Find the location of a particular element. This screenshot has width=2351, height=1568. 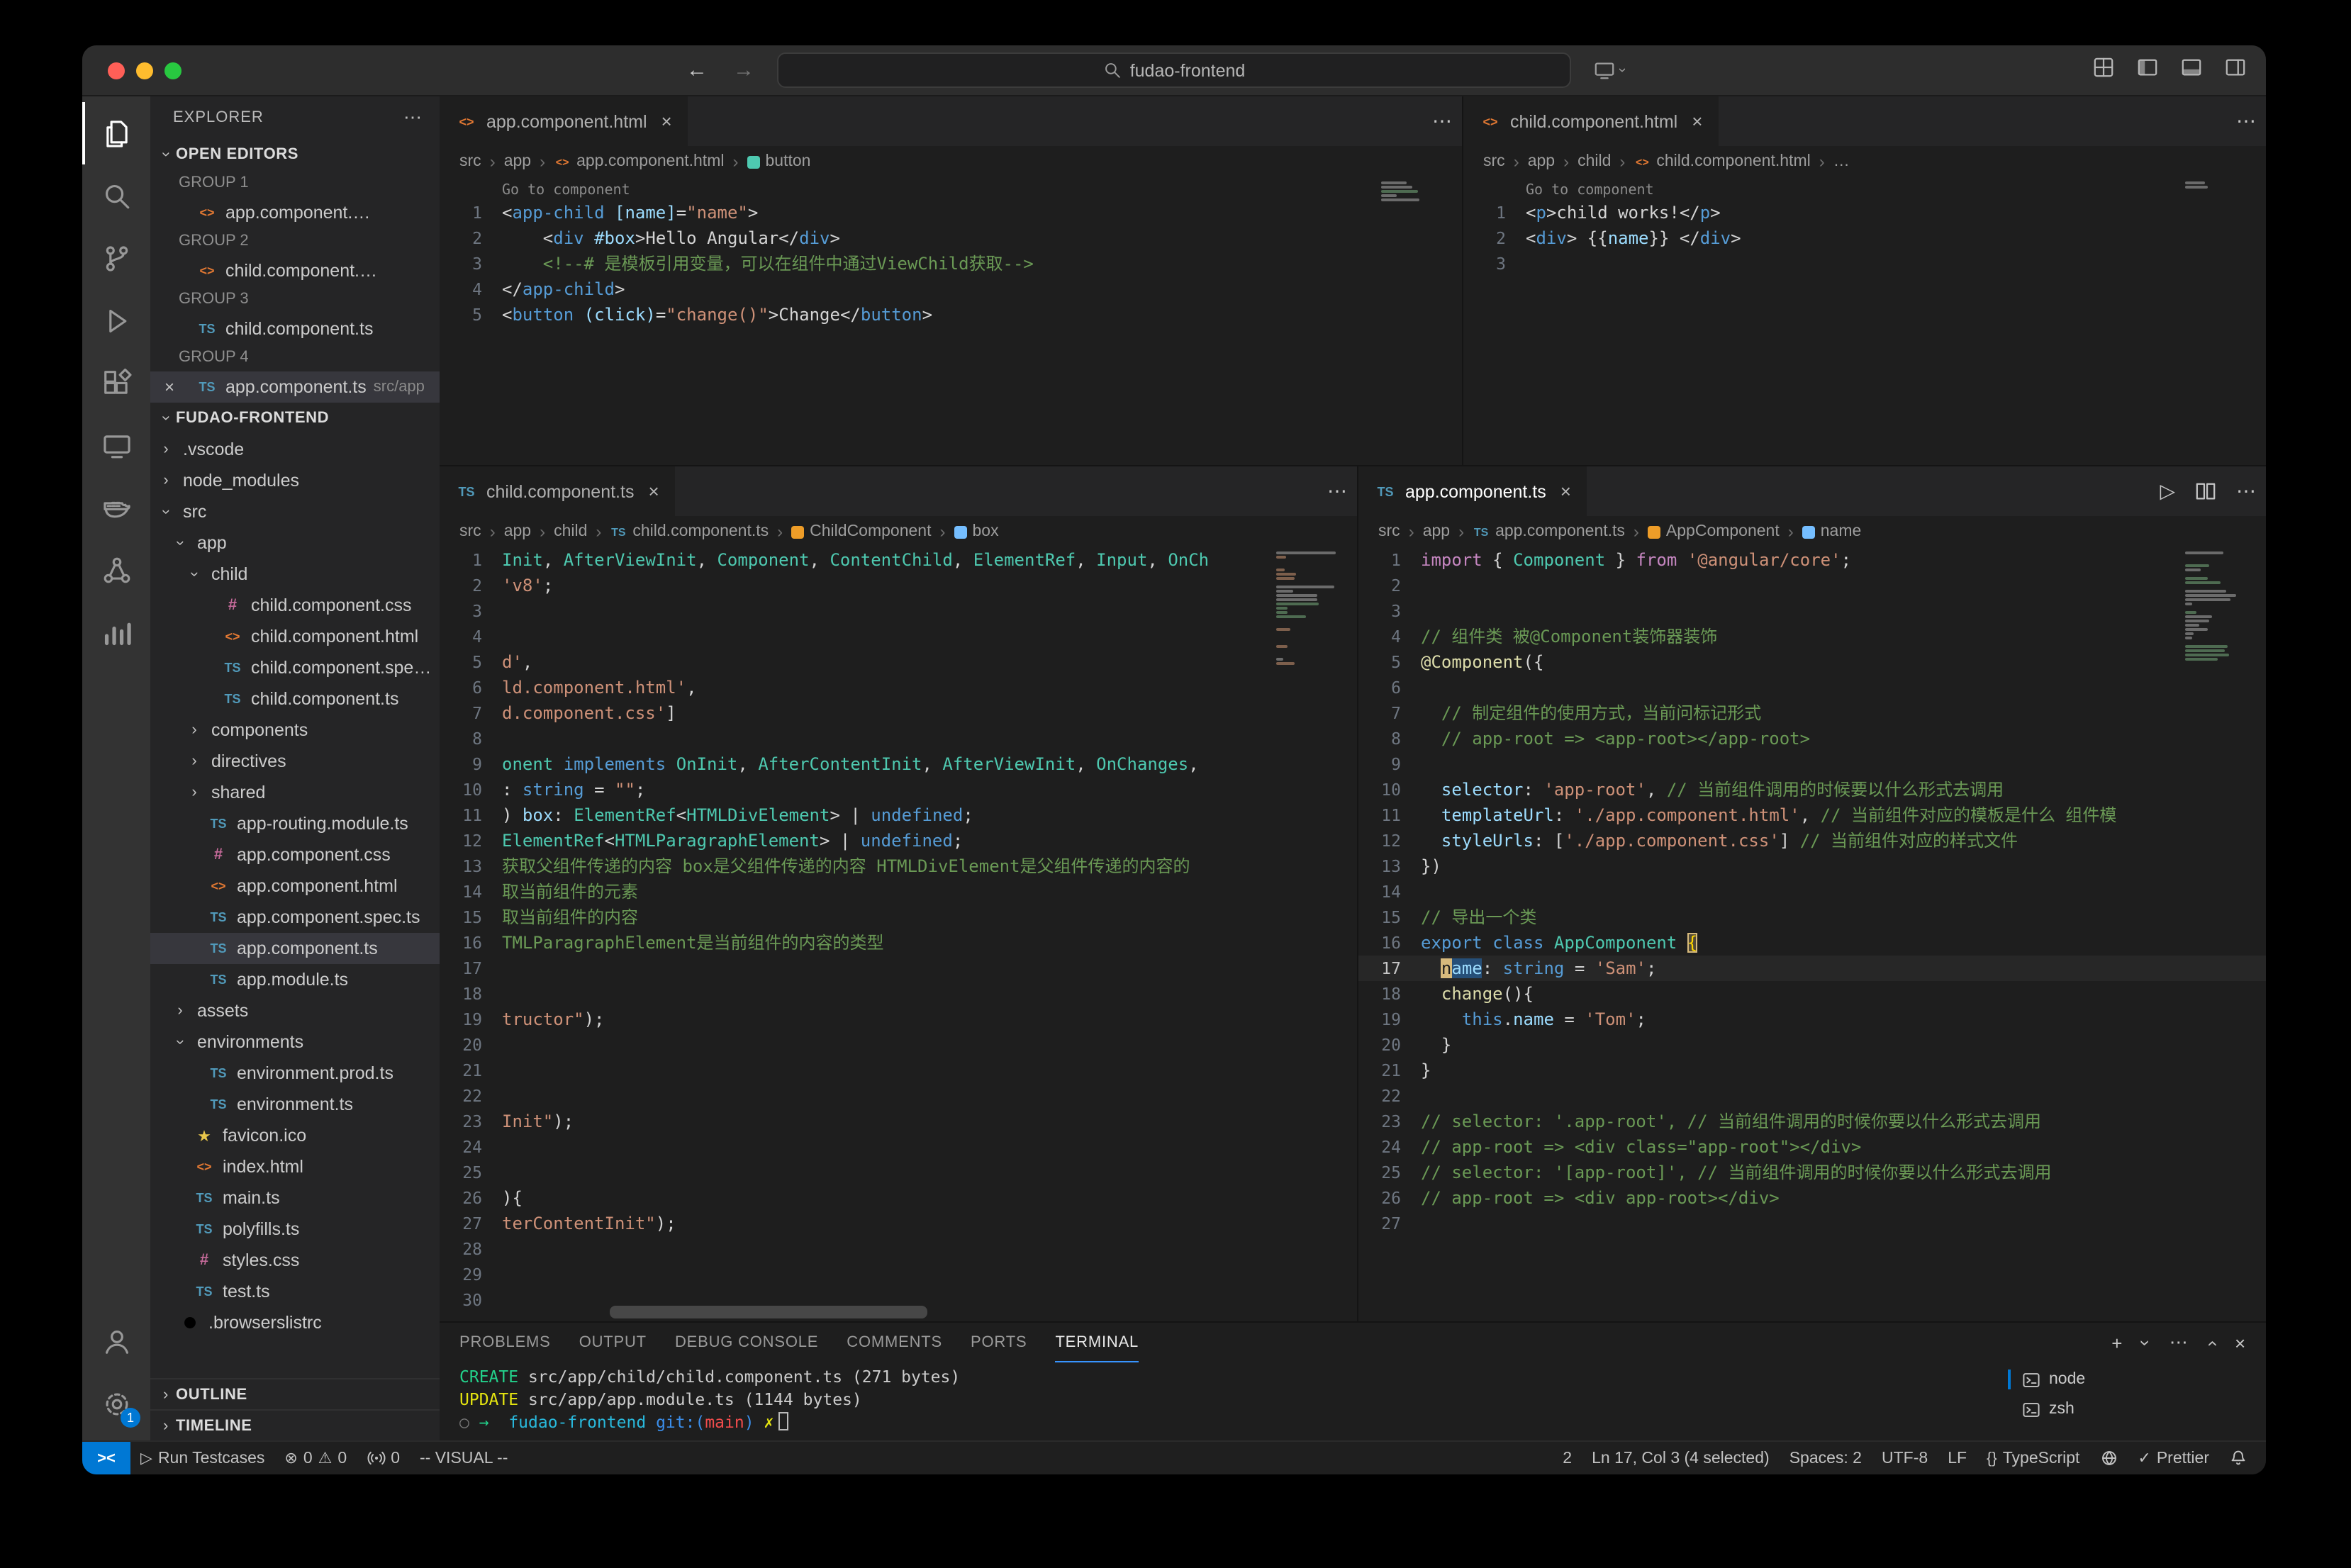

code-text: d.component.css'] is located at coordinates (589, 713).